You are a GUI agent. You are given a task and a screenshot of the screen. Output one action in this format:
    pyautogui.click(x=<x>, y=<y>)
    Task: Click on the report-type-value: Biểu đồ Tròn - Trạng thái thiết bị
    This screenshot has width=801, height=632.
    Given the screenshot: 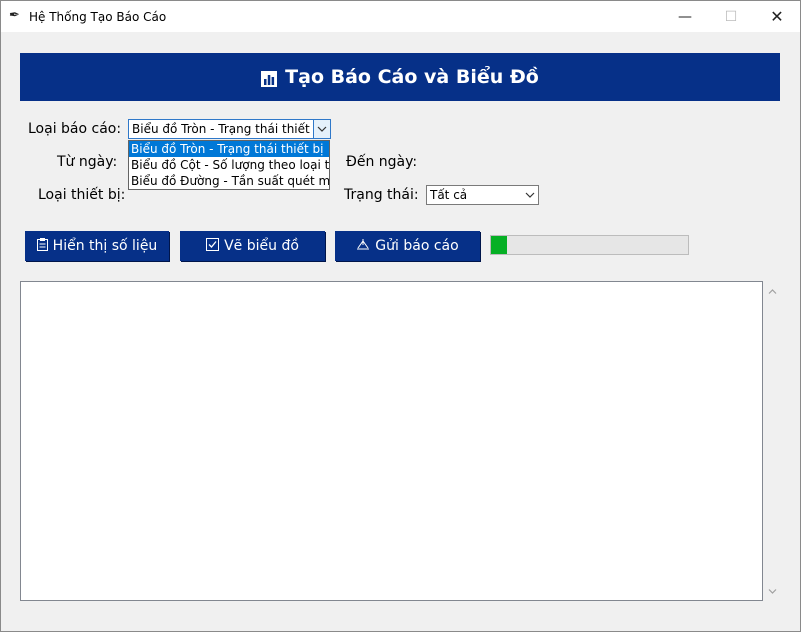 What is the action you would take?
    pyautogui.click(x=228, y=129)
    